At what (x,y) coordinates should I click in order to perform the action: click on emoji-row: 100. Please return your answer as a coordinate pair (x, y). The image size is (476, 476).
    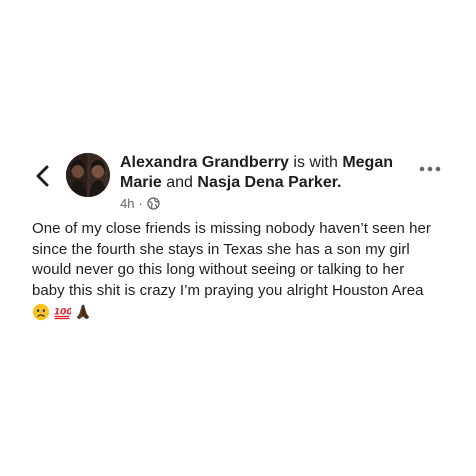
    Looking at the image, I should click on (62, 312).